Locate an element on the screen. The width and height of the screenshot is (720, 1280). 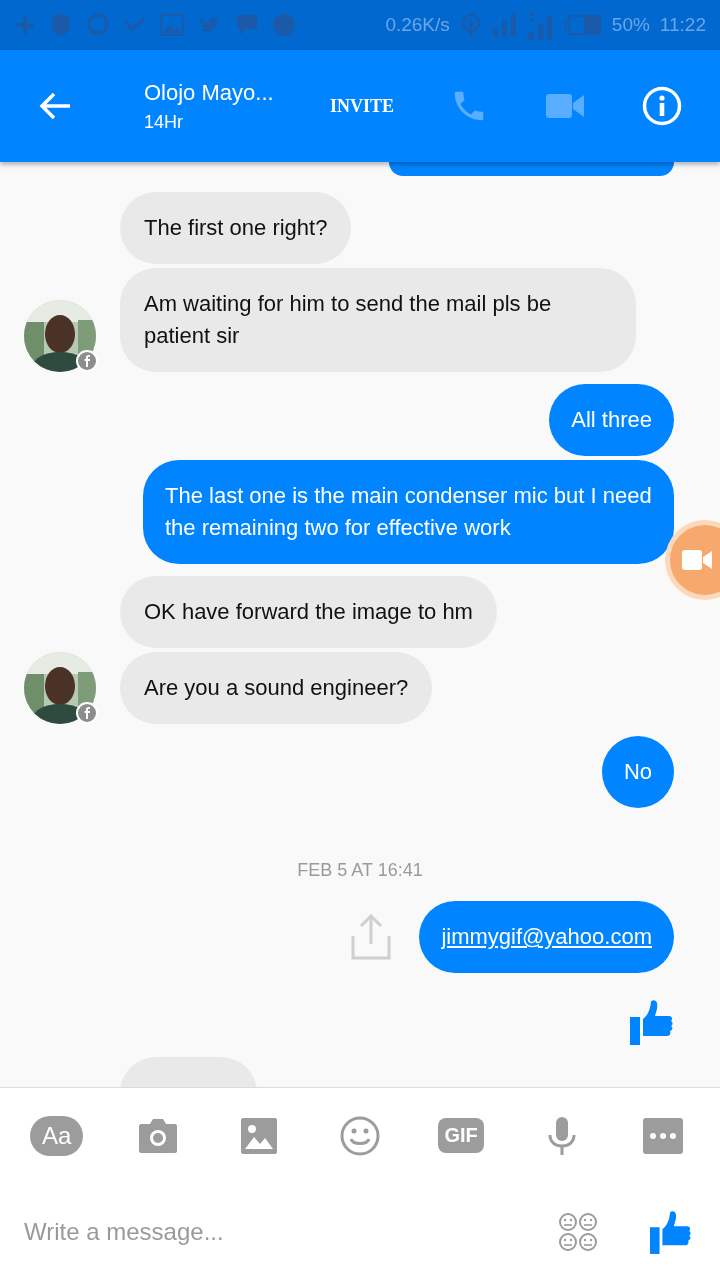
message-bubble: Are you a sound engineer? is located at coordinates (276, 688).